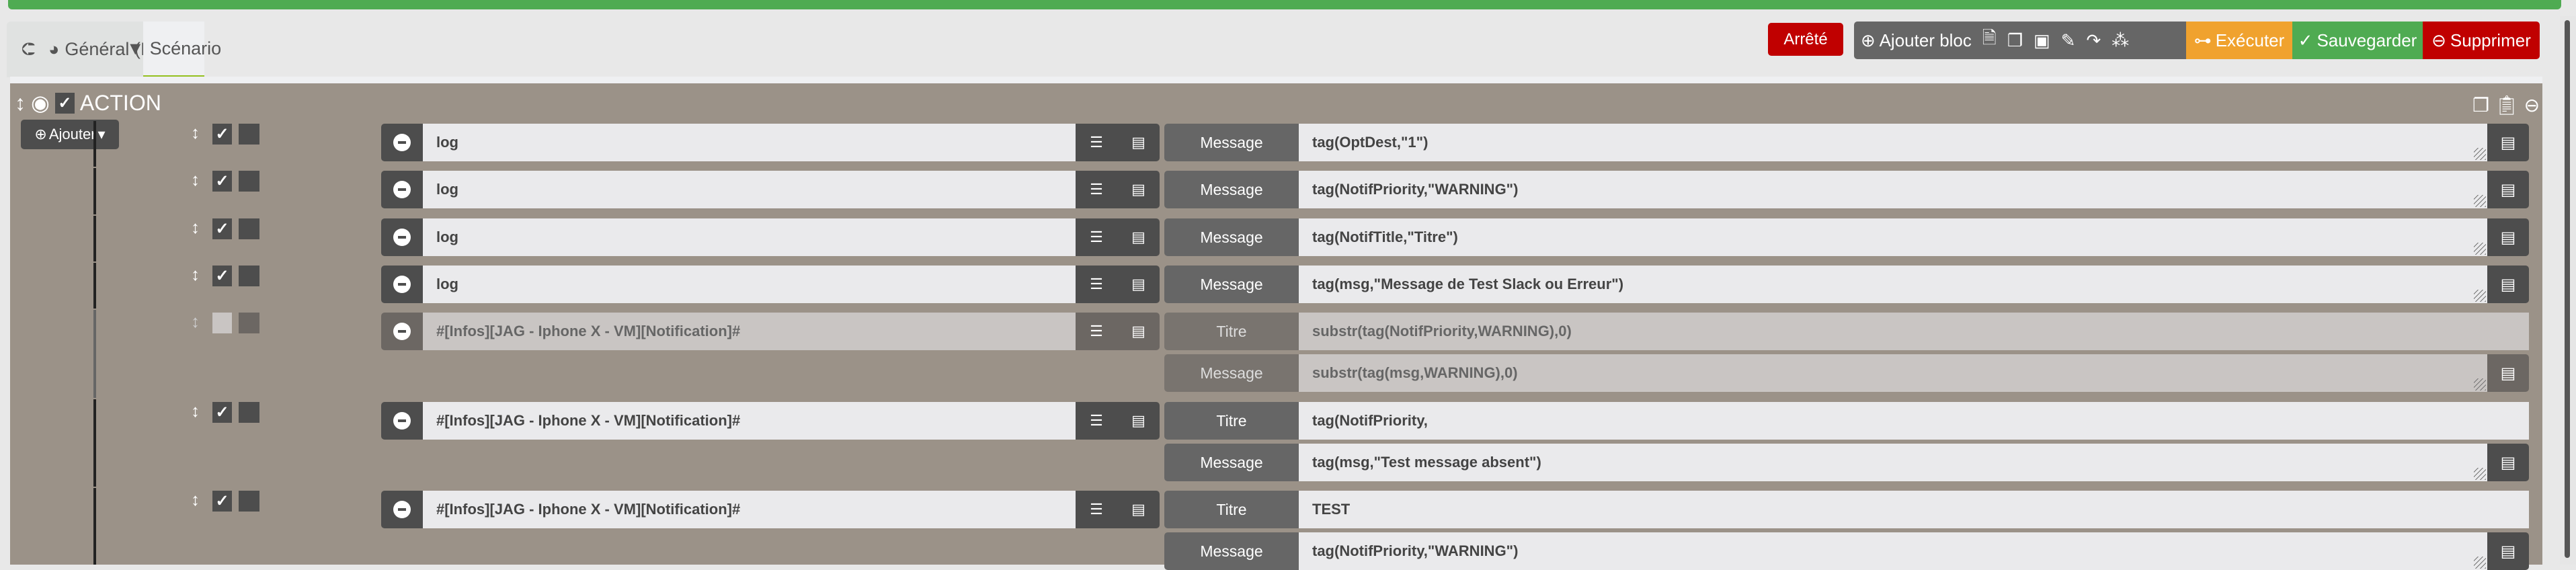 The width and height of the screenshot is (2576, 570). I want to click on remove-block-icon: ⊖, so click(2532, 105).